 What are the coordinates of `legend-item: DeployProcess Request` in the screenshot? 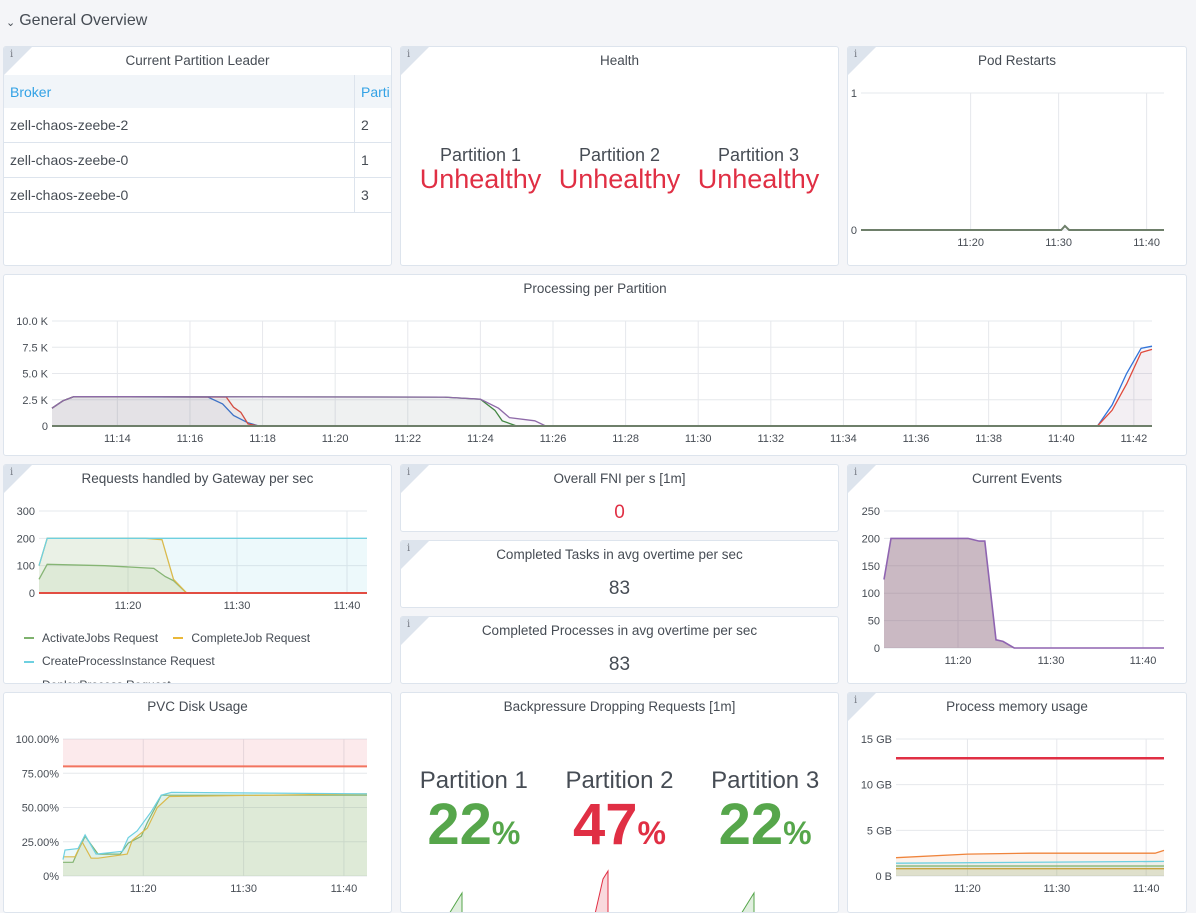 It's located at (97, 679).